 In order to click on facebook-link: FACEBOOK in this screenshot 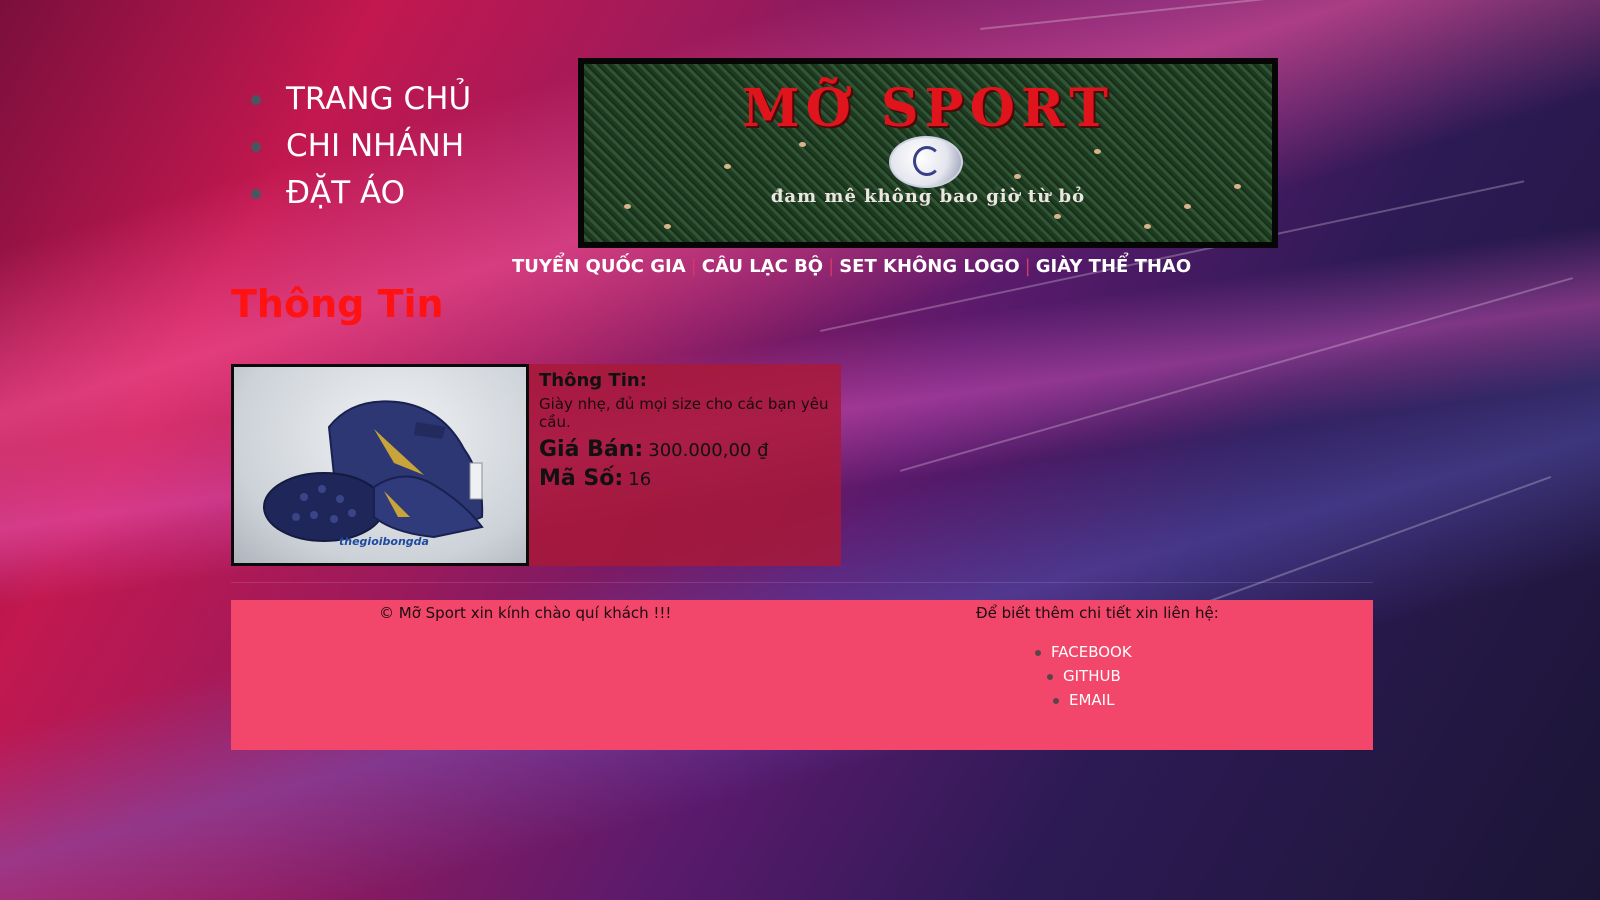, I will do `click(1091, 652)`.